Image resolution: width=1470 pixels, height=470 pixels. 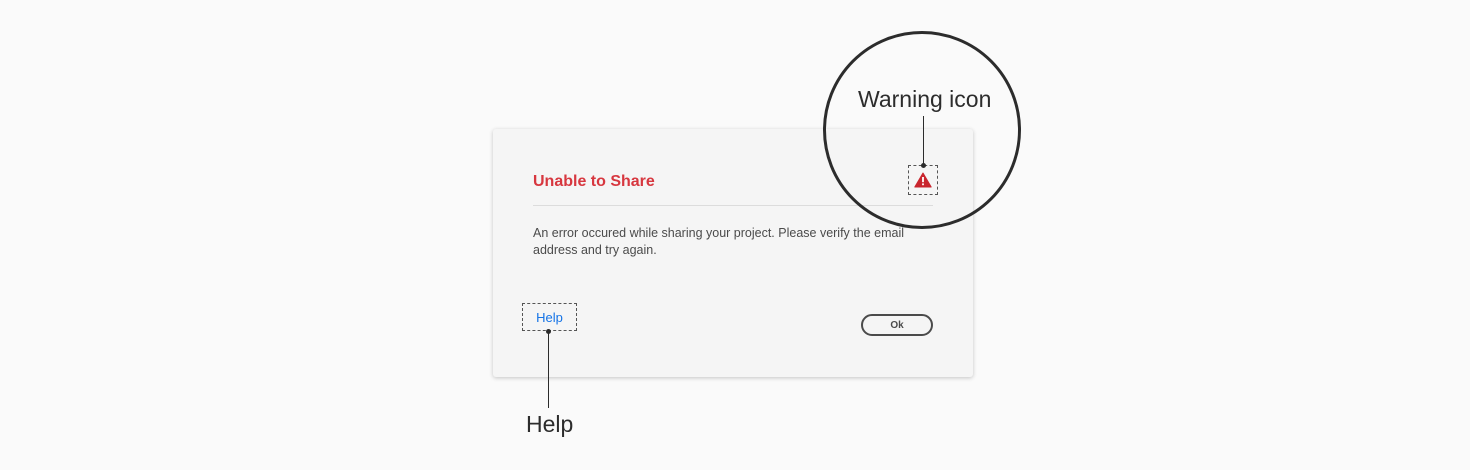 What do you see at coordinates (923, 165) in the screenshot?
I see `warning-icon-leader-dot` at bounding box center [923, 165].